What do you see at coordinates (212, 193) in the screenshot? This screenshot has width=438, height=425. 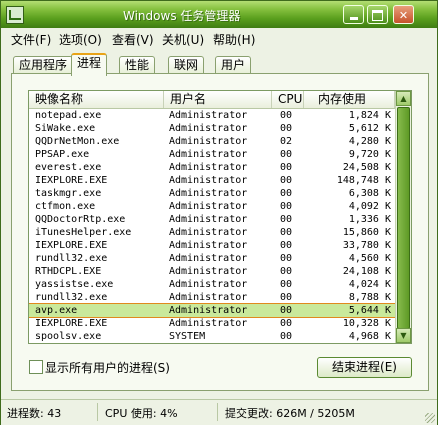 I see `table-row: taskmgr.exe Administrator 00 6,308 K` at bounding box center [212, 193].